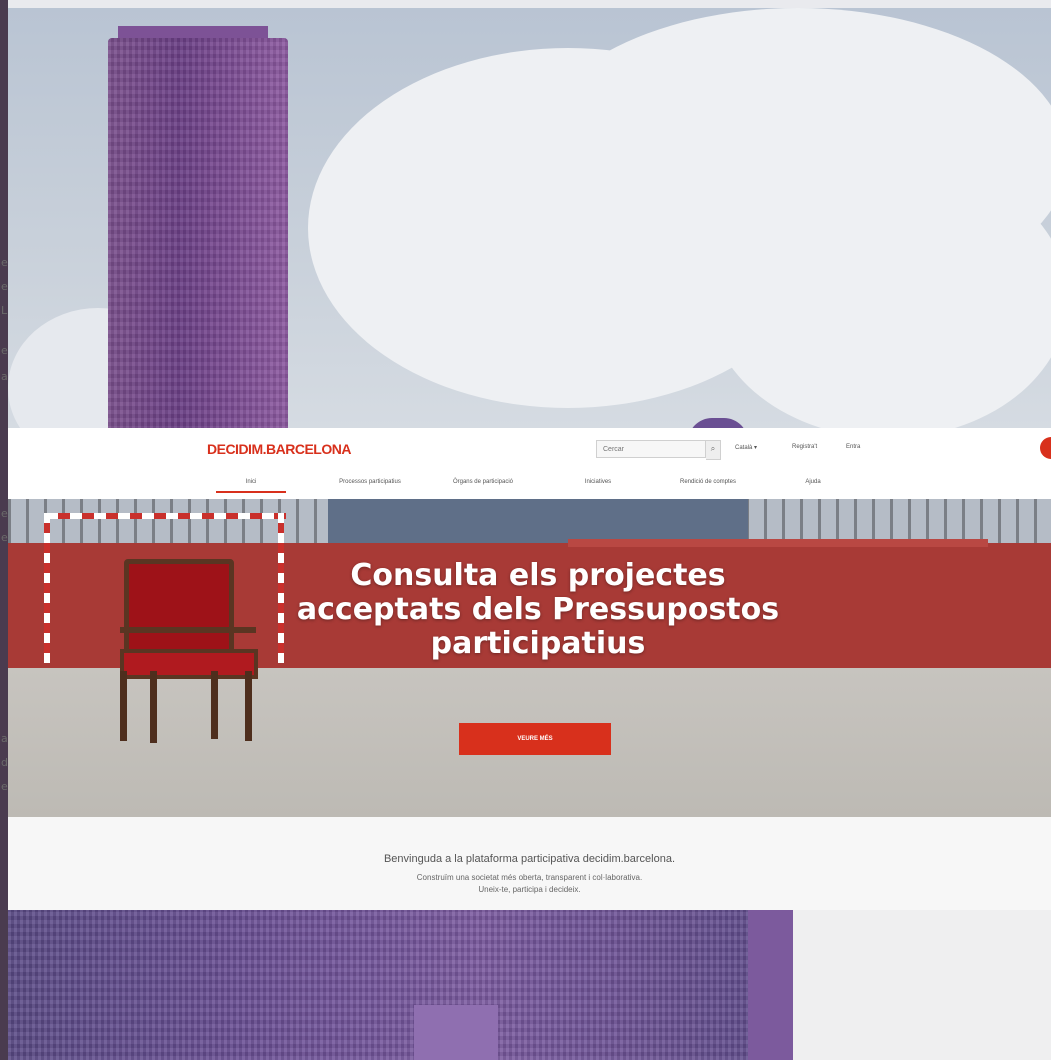 This screenshot has width=1051, height=1060. What do you see at coordinates (400, 985) in the screenshot?
I see `background-photo-purple` at bounding box center [400, 985].